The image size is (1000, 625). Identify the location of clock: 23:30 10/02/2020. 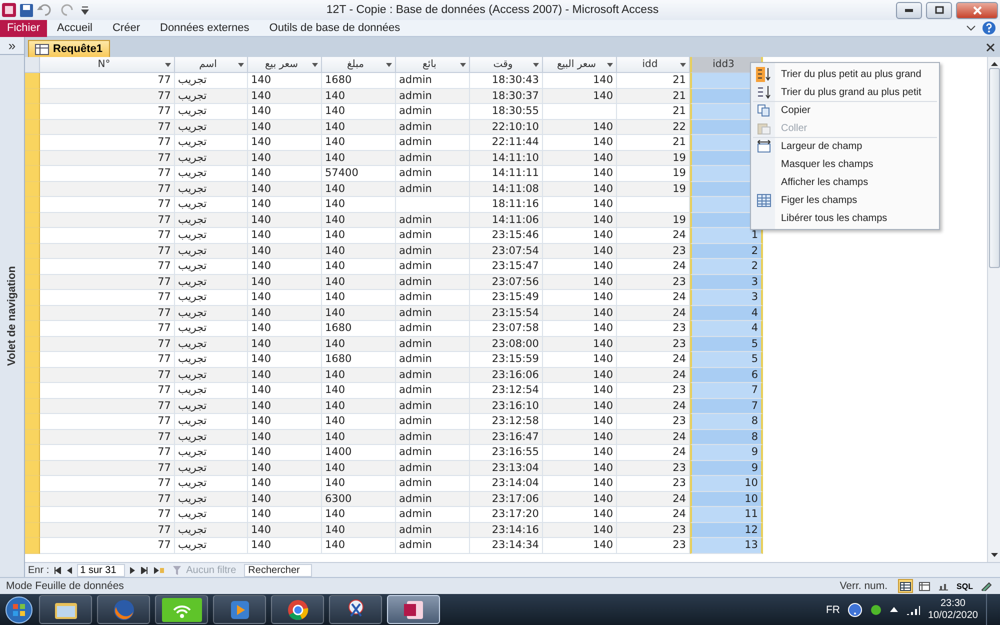
(953, 610).